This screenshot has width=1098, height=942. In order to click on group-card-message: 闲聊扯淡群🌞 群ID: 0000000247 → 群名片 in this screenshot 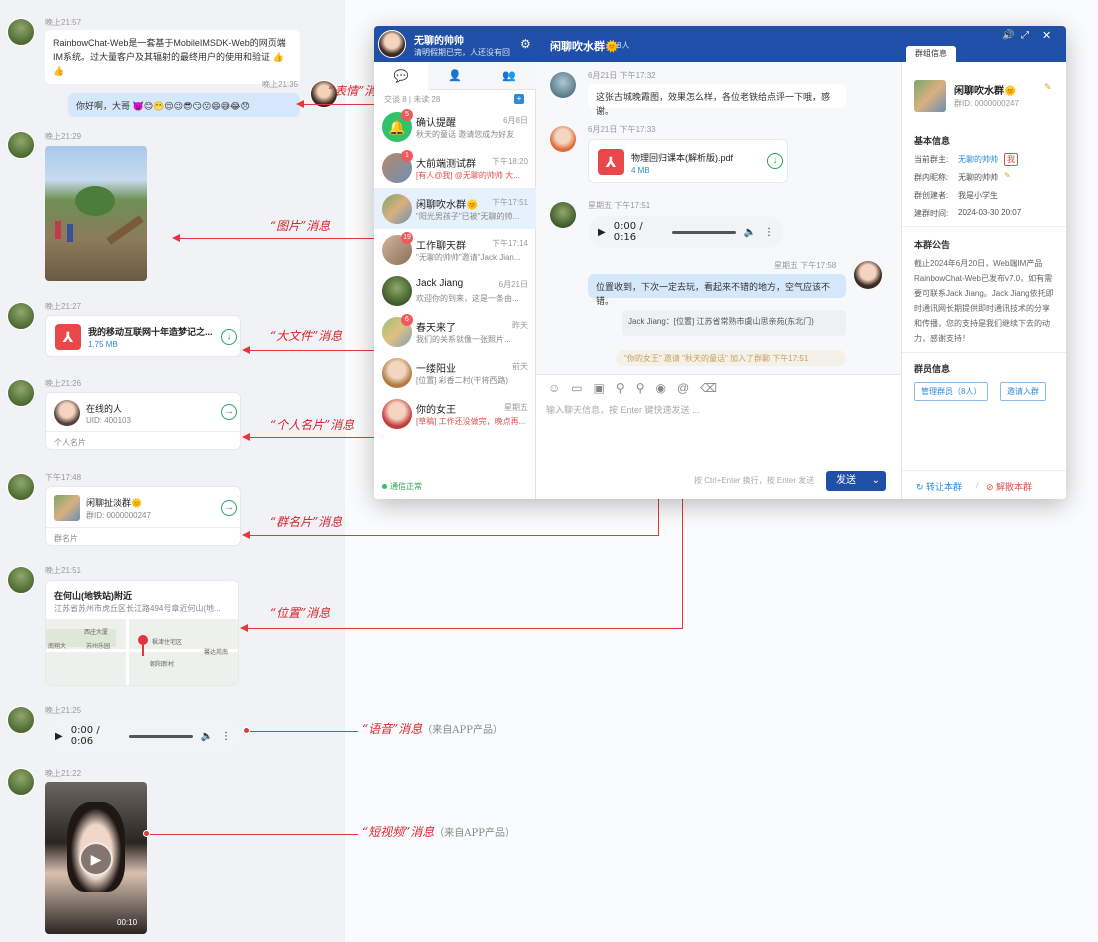, I will do `click(143, 516)`.